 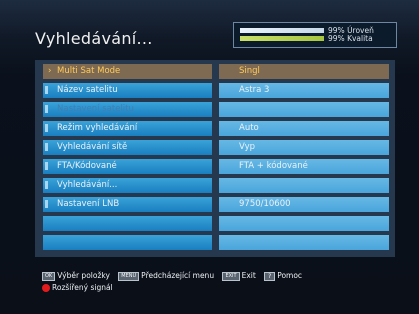 I want to click on menu-row-label: Nastavení satelitu, so click(x=127, y=109).